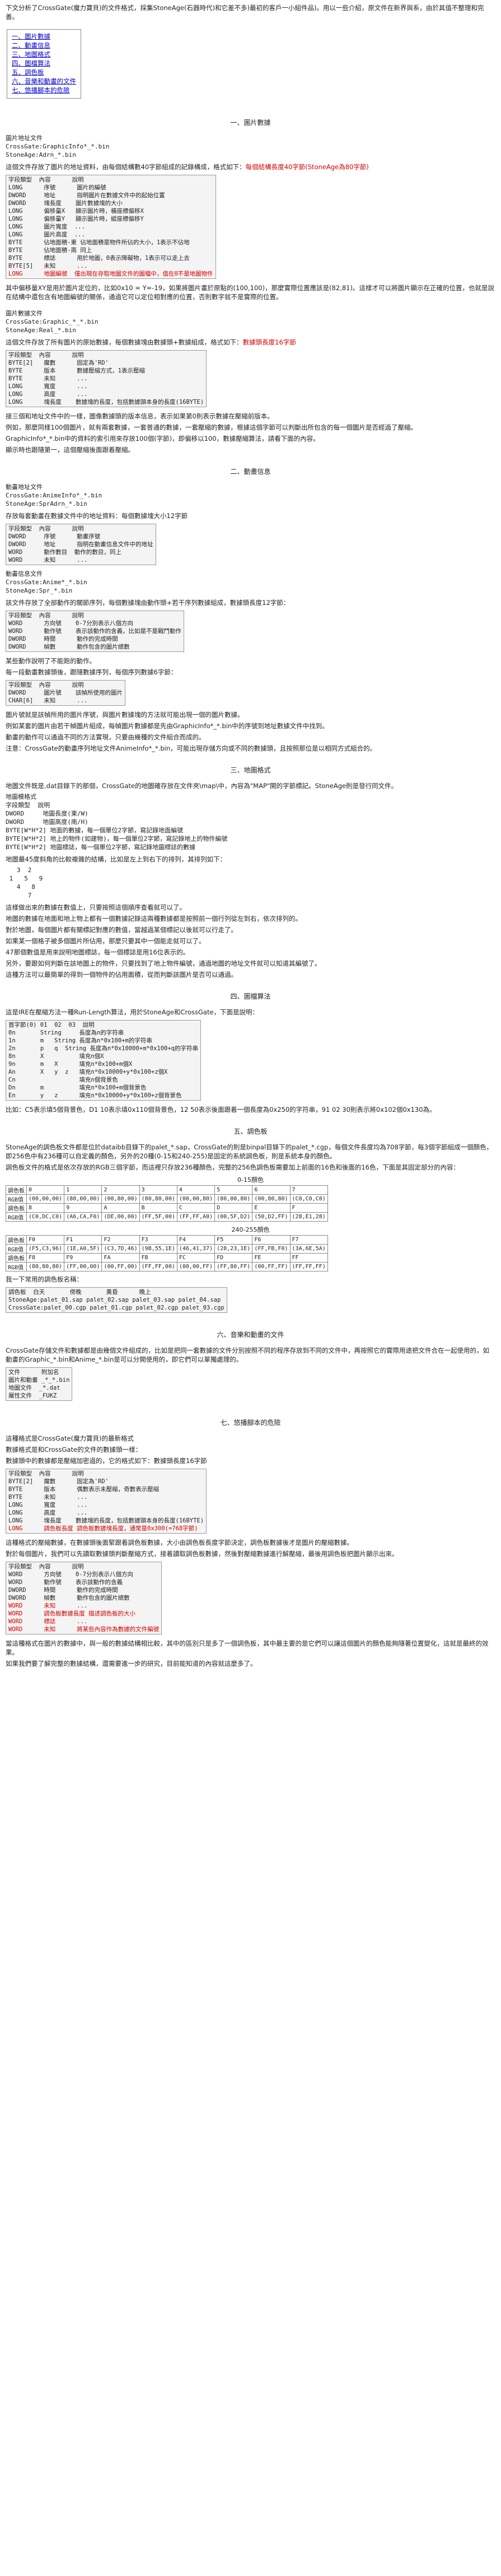 The width and height of the screenshot is (501, 2576). What do you see at coordinates (70, 450) in the screenshot?
I see `paragraph: 顯示時也跟隨第一，這個壓縮後面跟着壓縮。` at bounding box center [70, 450].